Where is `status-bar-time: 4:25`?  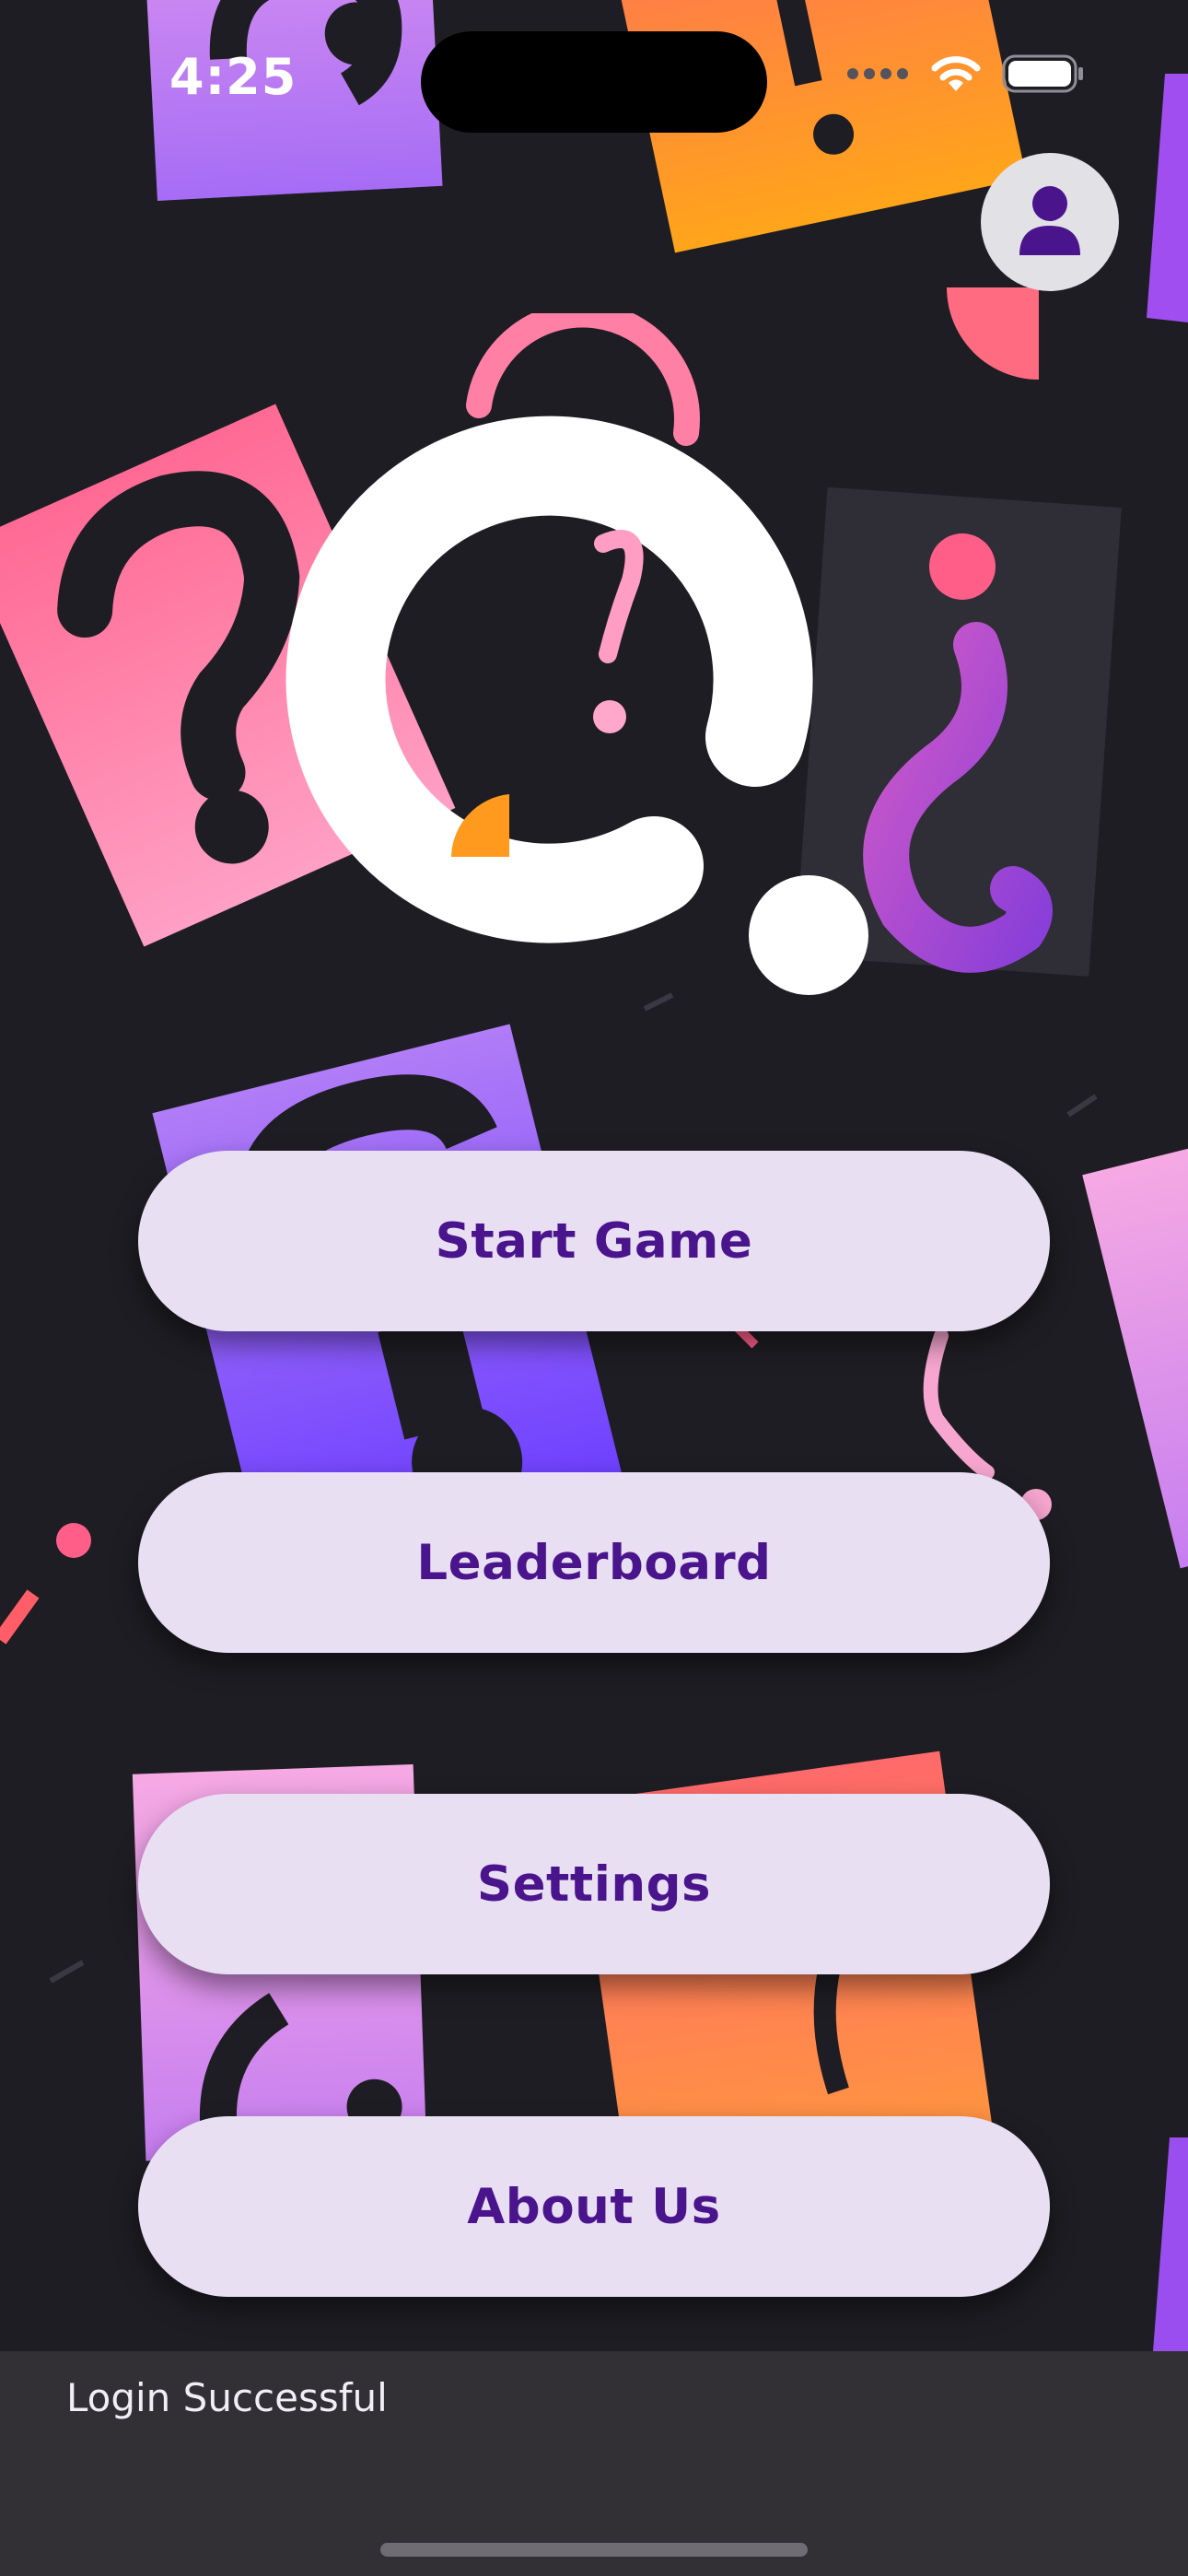
status-bar-time: 4:25 is located at coordinates (233, 77).